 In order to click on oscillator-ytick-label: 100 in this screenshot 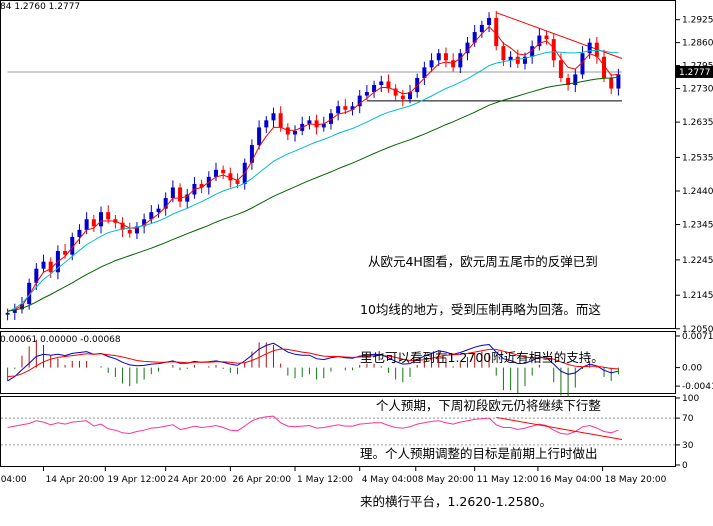, I will do `click(690, 399)`.